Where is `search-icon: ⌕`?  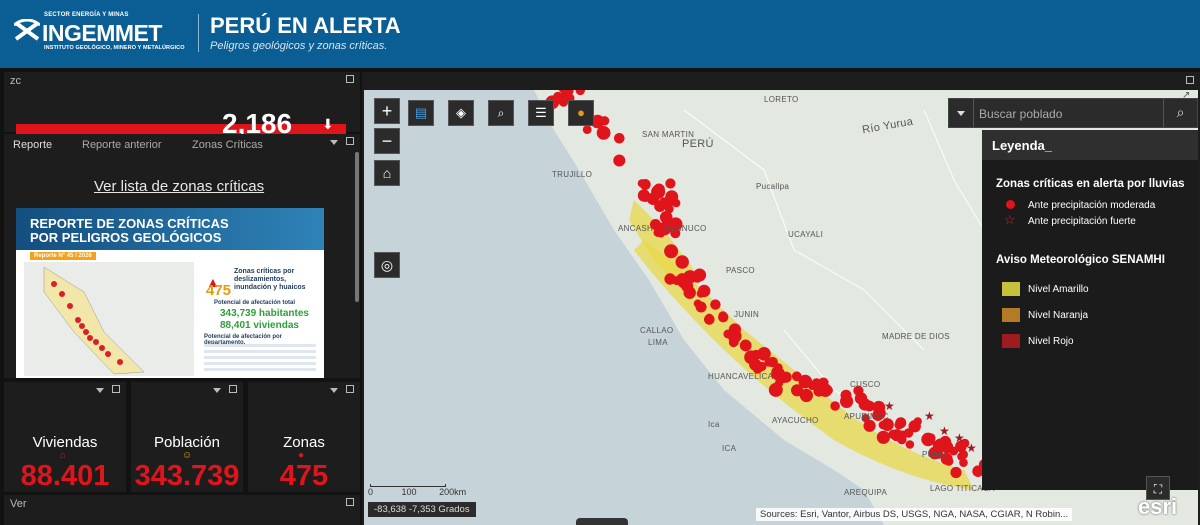
search-icon: ⌕ is located at coordinates (1180, 113).